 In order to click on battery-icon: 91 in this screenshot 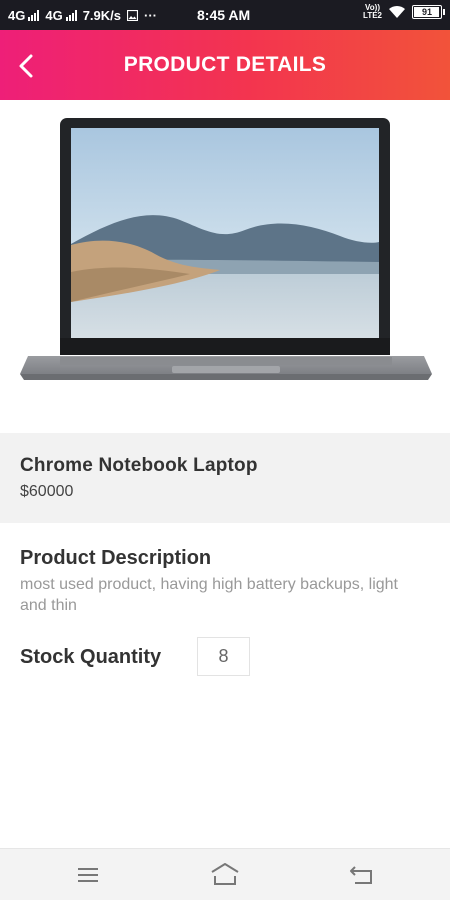, I will do `click(428, 12)`.